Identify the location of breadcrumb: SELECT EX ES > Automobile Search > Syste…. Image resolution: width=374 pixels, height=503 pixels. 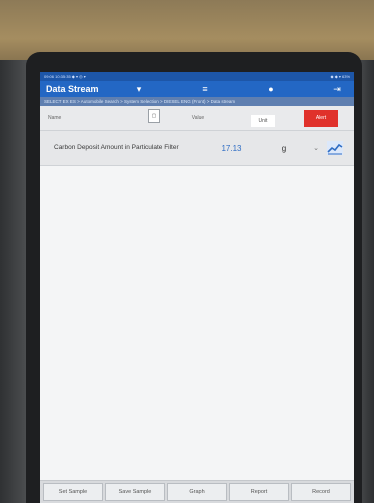
(197, 101).